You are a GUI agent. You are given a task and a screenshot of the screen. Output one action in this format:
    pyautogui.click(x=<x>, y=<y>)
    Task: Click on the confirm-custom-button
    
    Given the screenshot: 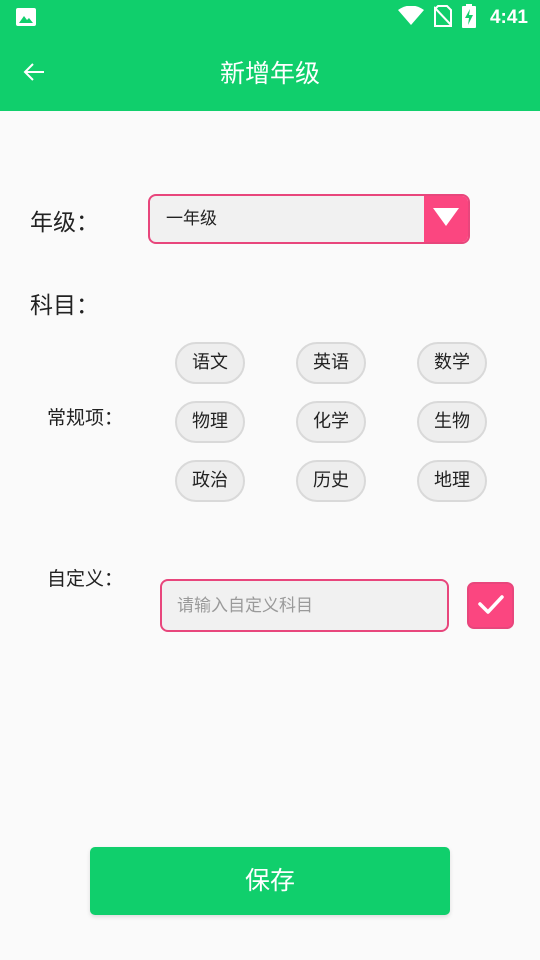 What is the action you would take?
    pyautogui.click(x=490, y=605)
    